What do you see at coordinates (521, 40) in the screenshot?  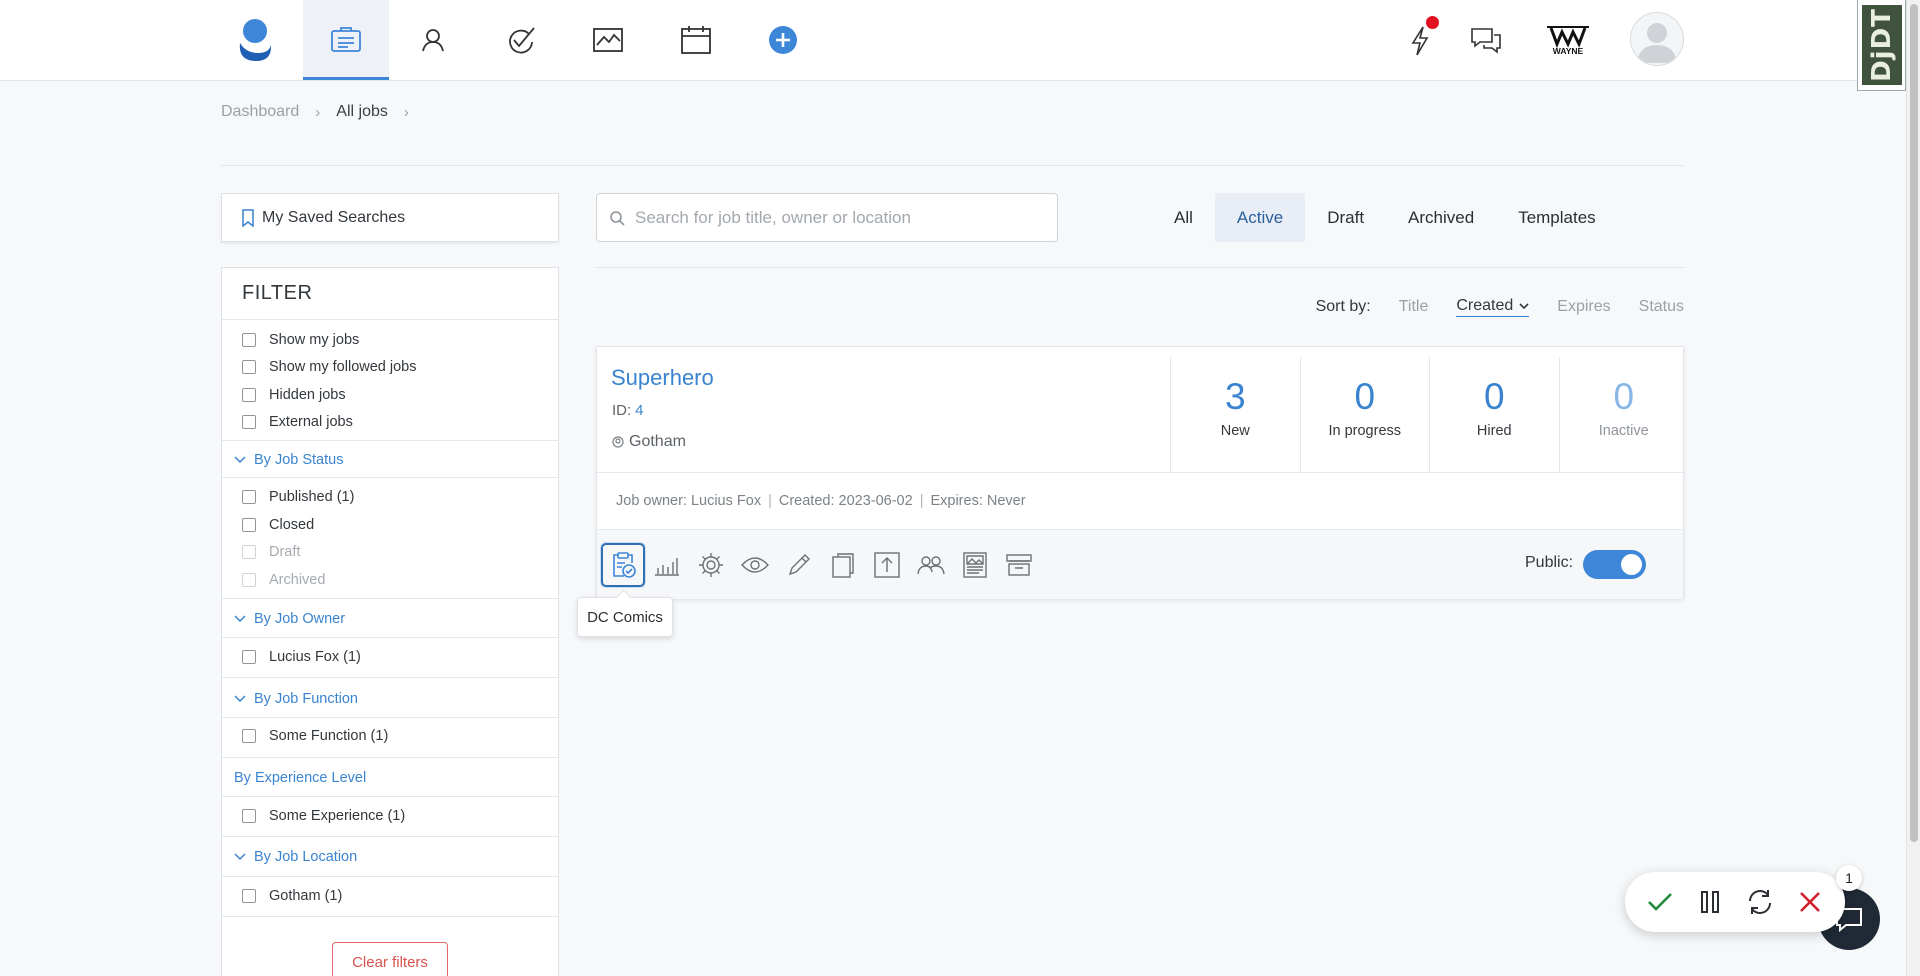 I see `nav-tasks-tab` at bounding box center [521, 40].